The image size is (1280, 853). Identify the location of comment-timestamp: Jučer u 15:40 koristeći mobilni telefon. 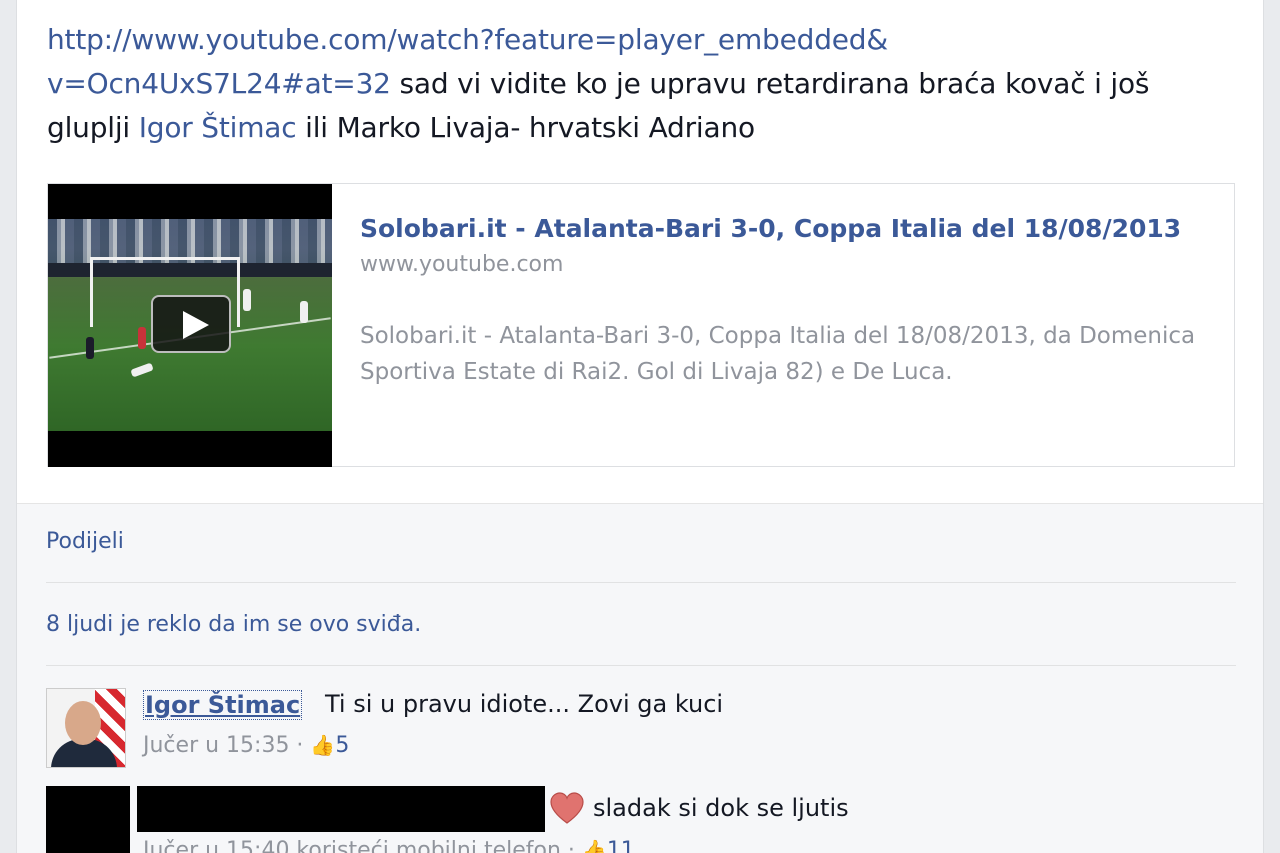
(352, 845).